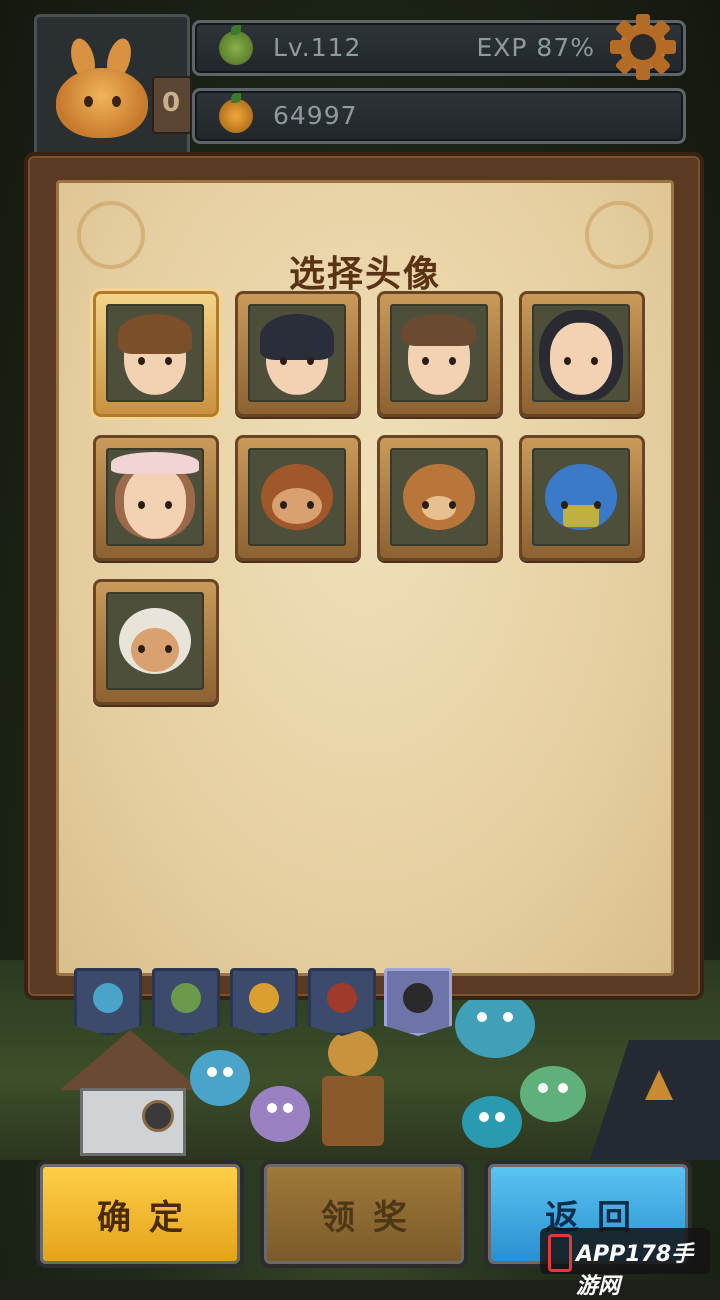 The width and height of the screenshot is (720, 1300). What do you see at coordinates (236, 113) in the screenshot?
I see `fruit-coin-icon` at bounding box center [236, 113].